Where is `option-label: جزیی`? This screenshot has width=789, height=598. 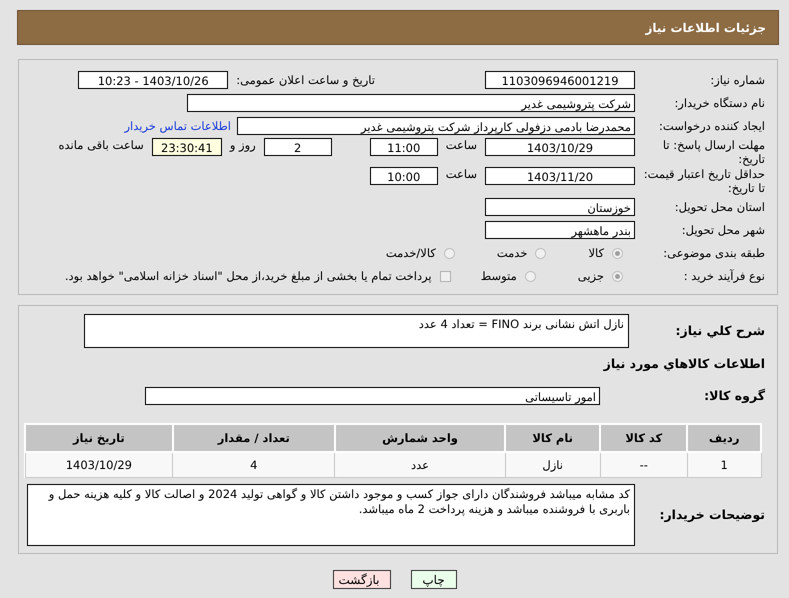
option-label: جزیی is located at coordinates (591, 276).